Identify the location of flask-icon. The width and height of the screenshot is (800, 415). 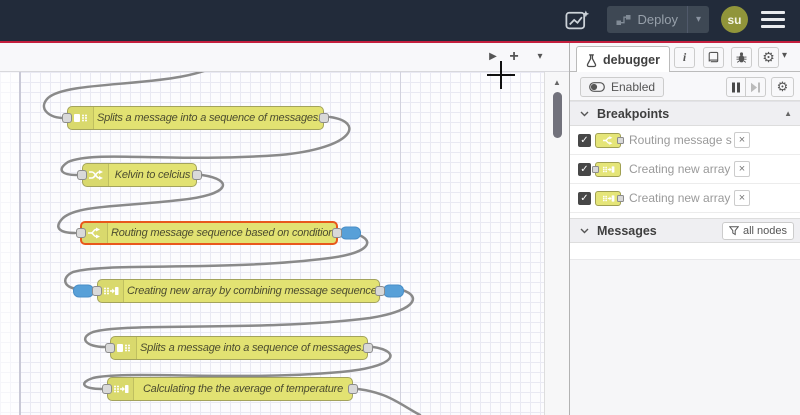
(591, 60).